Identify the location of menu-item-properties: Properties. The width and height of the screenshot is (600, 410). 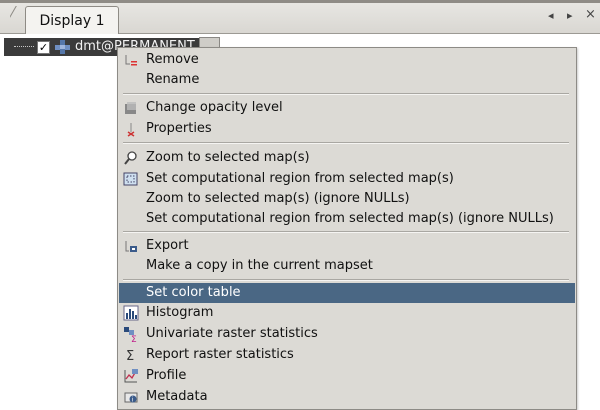
(347, 129).